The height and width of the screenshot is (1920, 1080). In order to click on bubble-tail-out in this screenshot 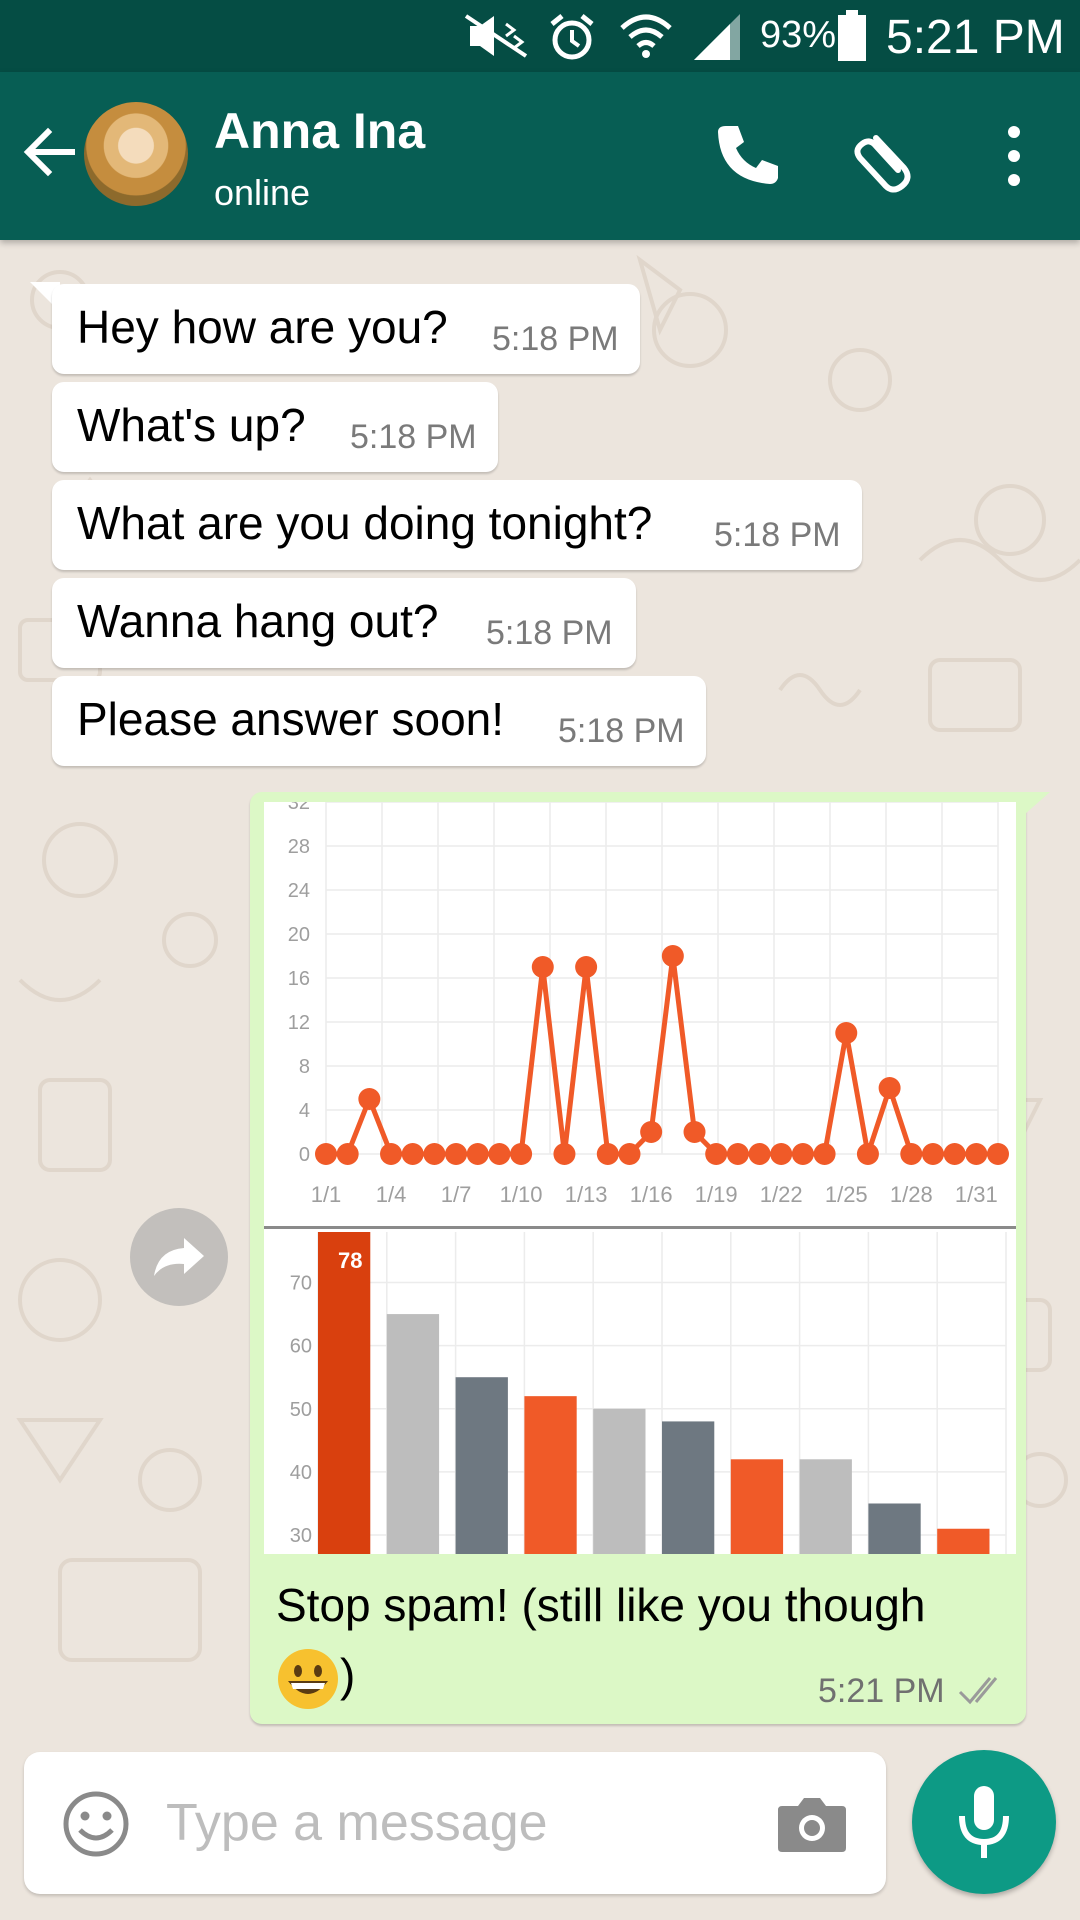, I will do `click(1033, 807)`.